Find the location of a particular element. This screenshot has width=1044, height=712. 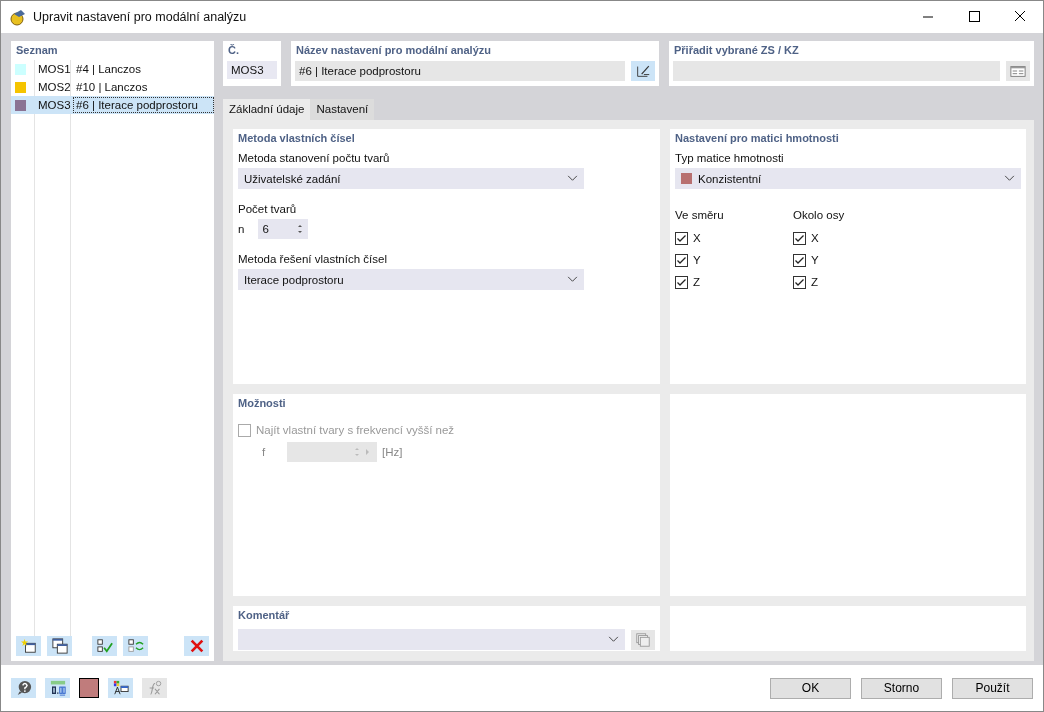

delete-button is located at coordinates (196, 646).